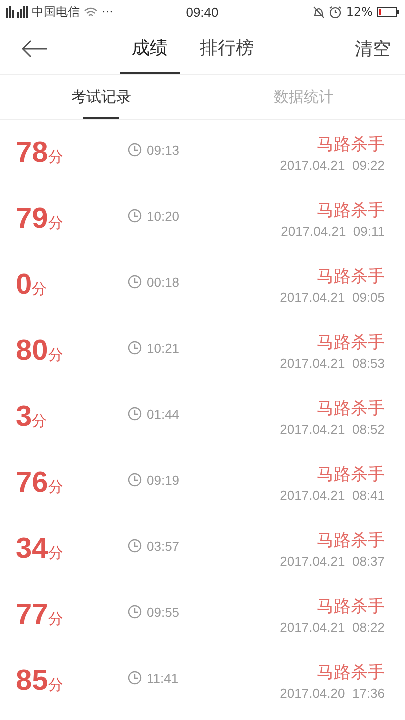 This screenshot has height=720, width=405. I want to click on record-date: 2017.04.21 09:22, so click(332, 165).